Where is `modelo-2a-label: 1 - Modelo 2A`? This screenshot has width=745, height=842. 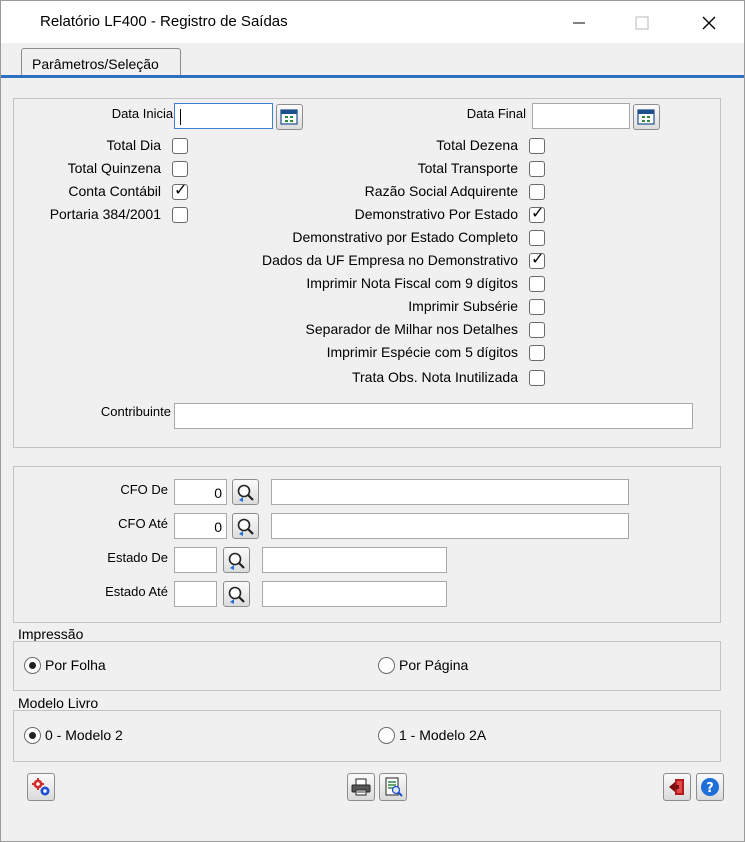
modelo-2a-label: 1 - Modelo 2A is located at coordinates (443, 735).